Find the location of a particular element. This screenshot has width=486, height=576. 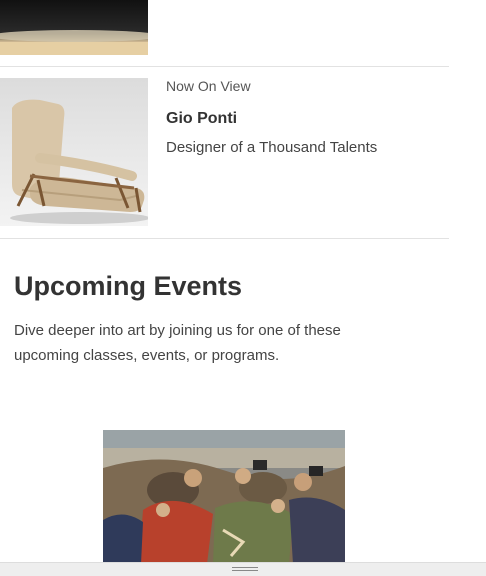

drag-handle-icon is located at coordinates (245, 570).